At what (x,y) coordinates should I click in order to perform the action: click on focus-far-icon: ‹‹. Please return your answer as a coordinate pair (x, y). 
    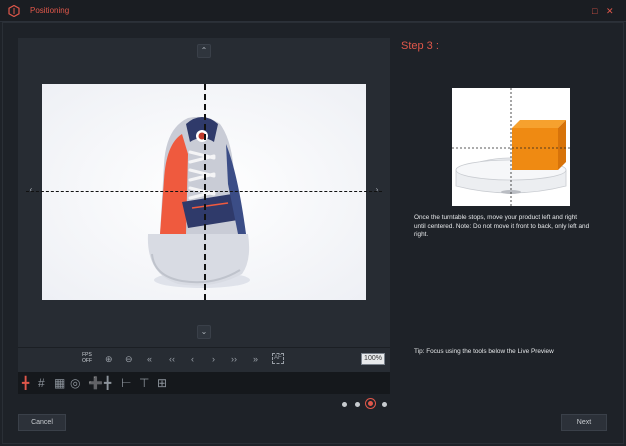
    Looking at the image, I should click on (172, 359).